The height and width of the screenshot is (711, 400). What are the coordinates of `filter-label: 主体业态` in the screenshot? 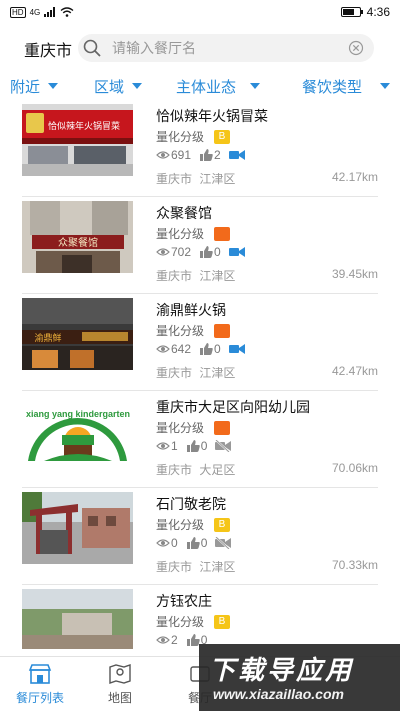 It's located at (206, 87).